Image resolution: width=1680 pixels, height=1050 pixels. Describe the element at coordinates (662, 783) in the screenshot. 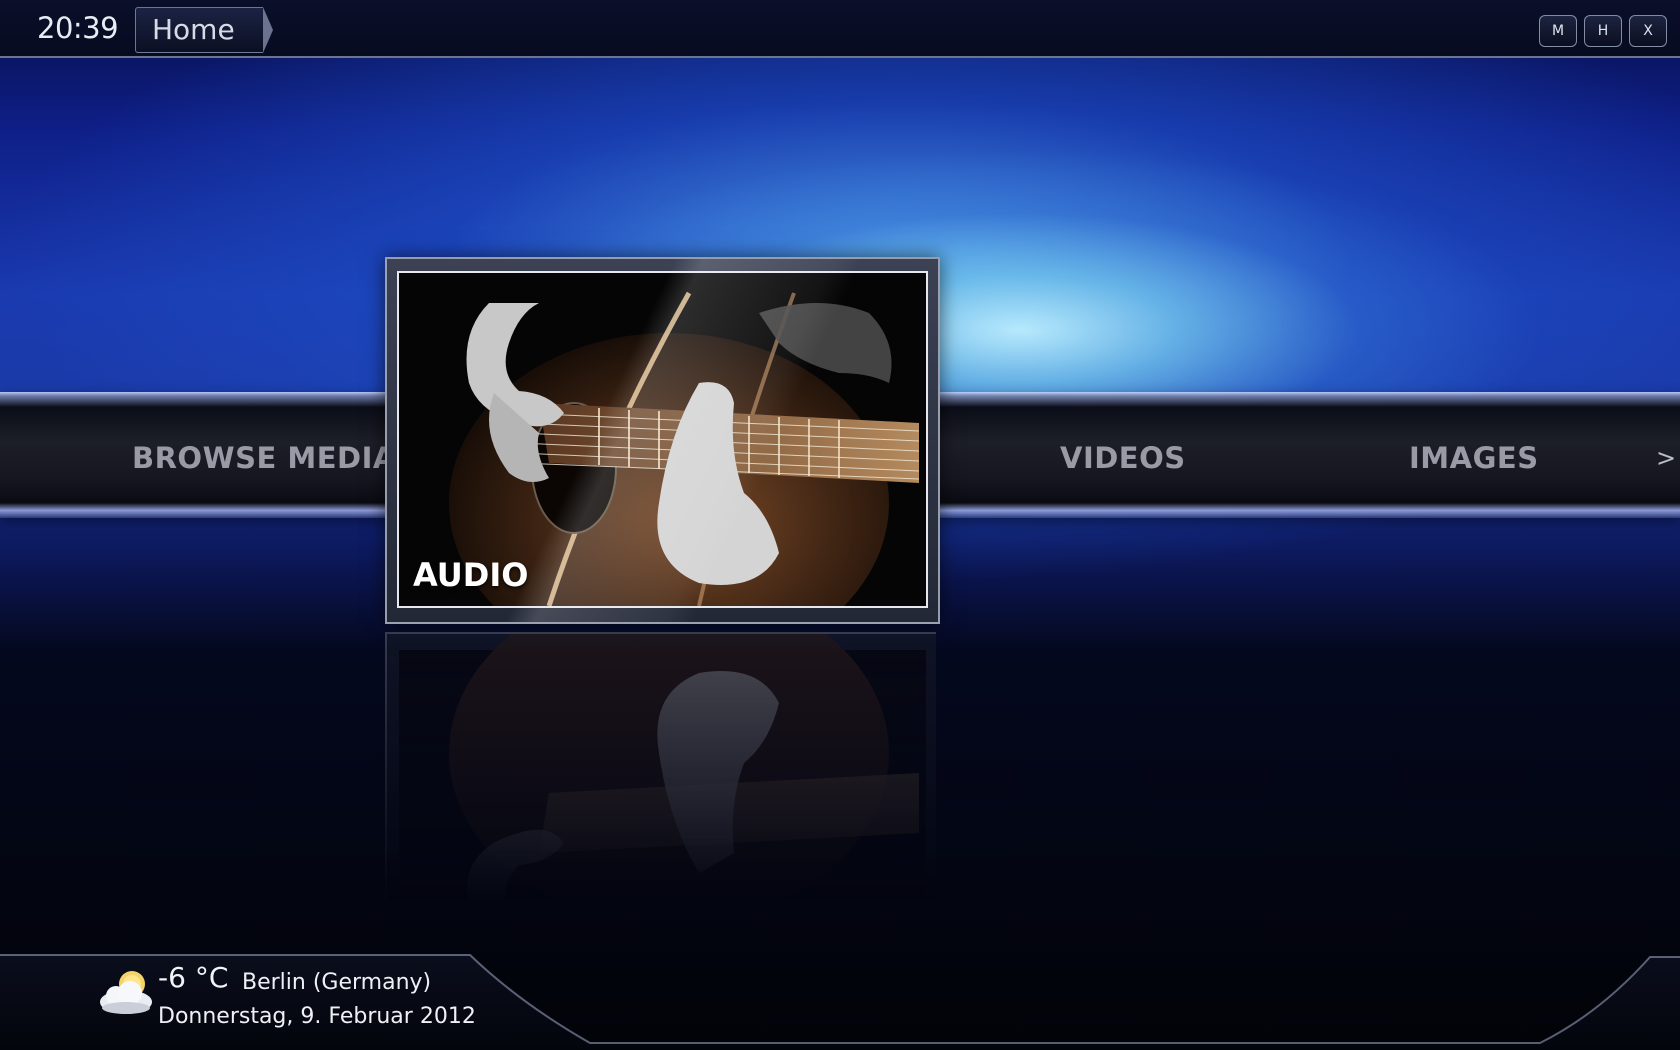

I see `guitar-reflection-icon` at that location.